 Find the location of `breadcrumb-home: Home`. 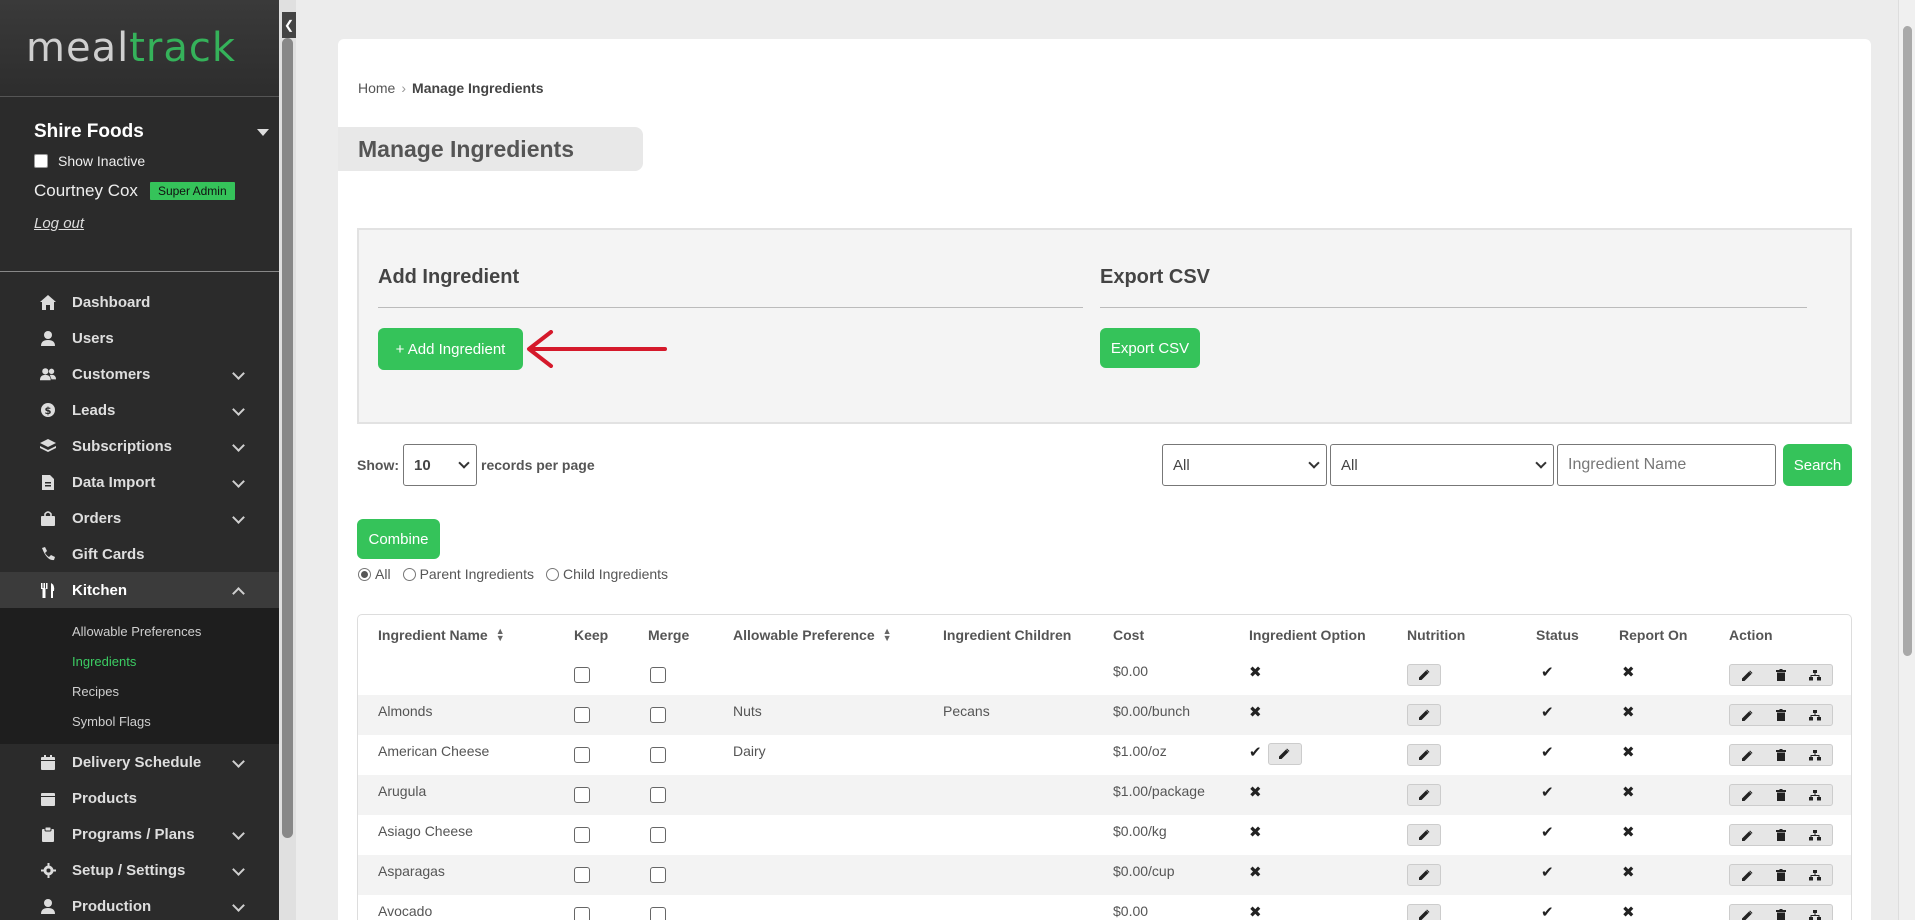

breadcrumb-home: Home is located at coordinates (376, 88).